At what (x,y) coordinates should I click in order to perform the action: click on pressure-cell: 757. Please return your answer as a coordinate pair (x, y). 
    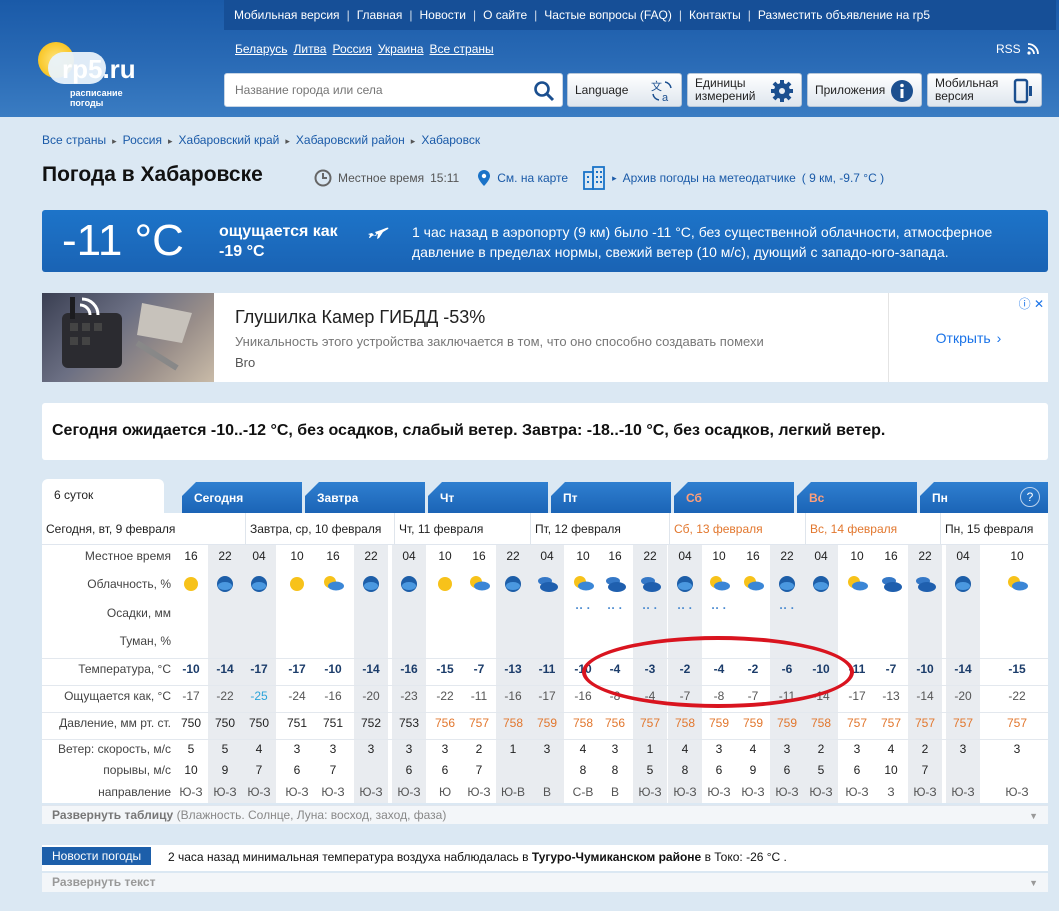
    Looking at the image, I should click on (1017, 723).